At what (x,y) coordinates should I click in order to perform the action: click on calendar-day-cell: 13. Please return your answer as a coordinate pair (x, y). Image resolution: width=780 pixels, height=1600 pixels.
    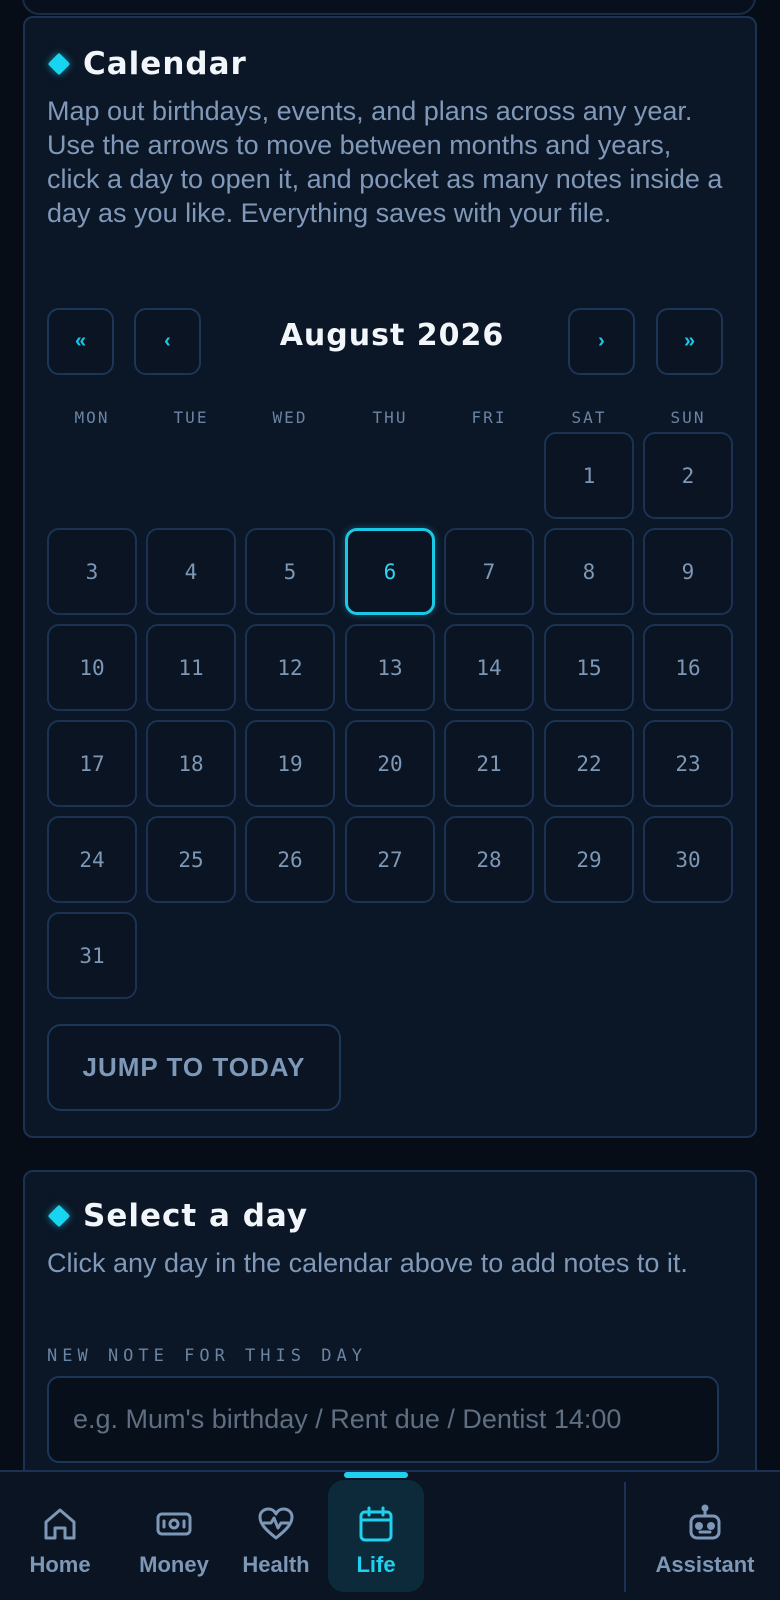
    Looking at the image, I should click on (390, 667).